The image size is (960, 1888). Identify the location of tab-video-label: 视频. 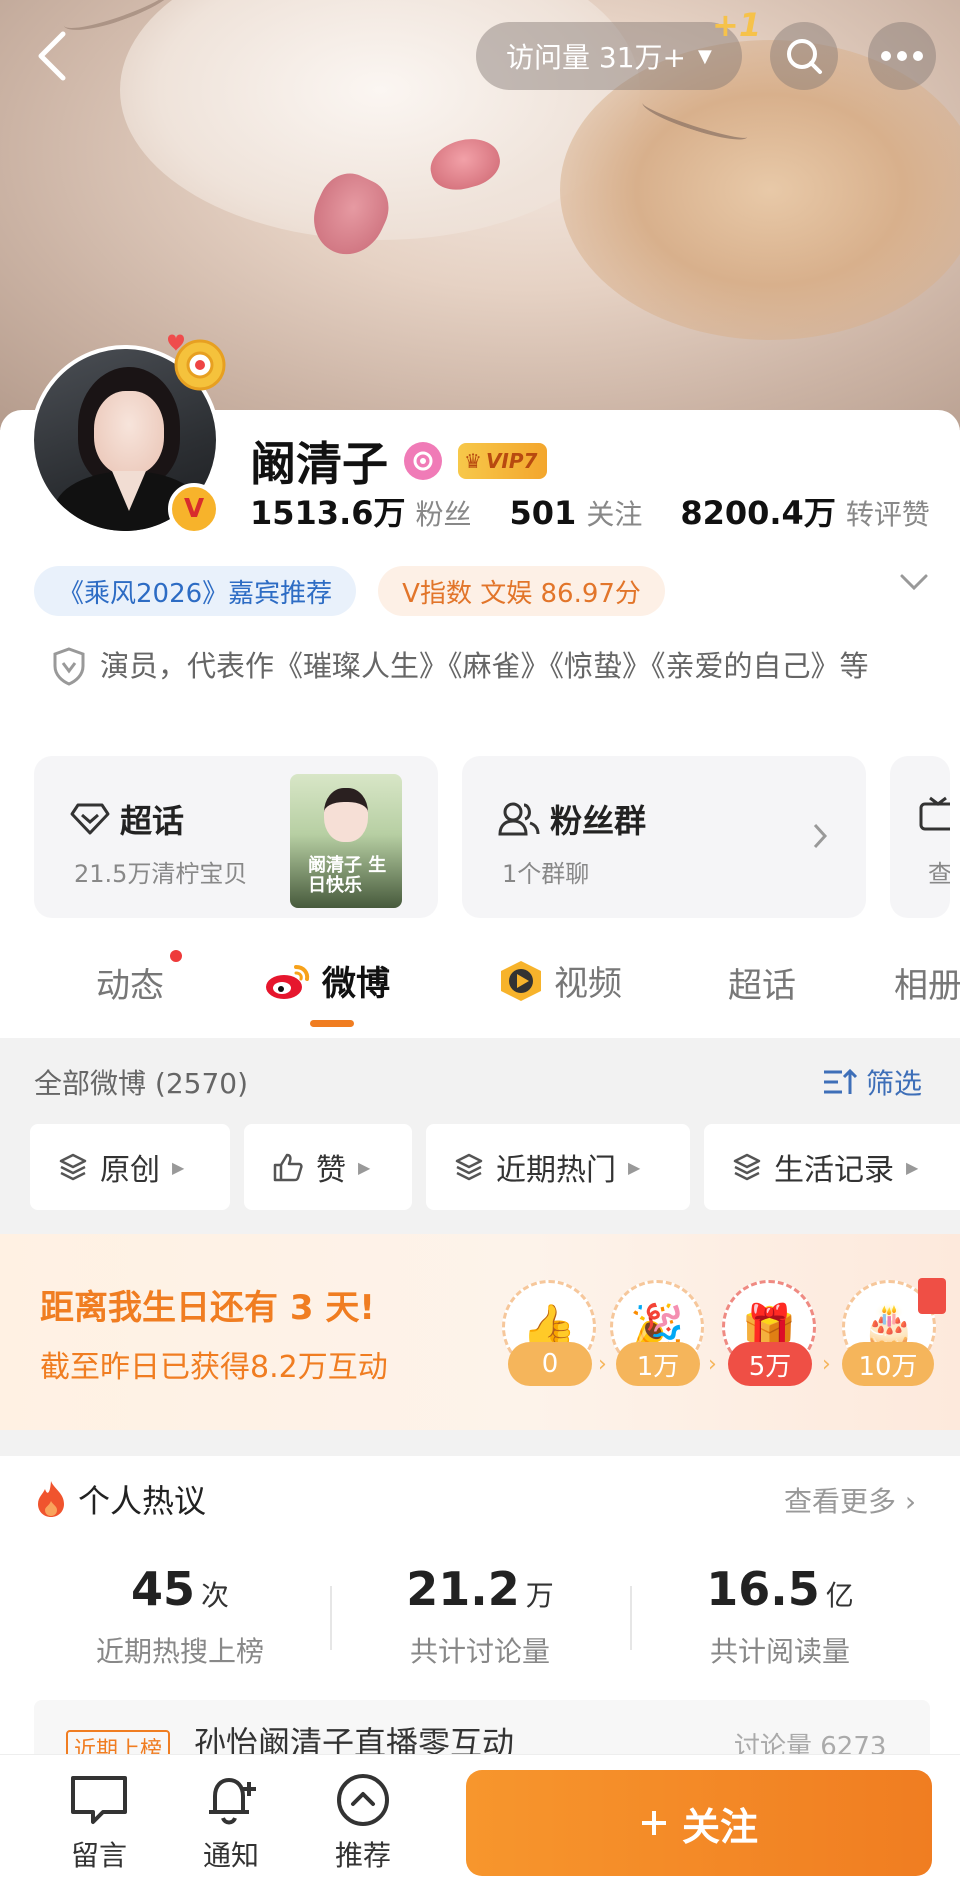
(588, 984).